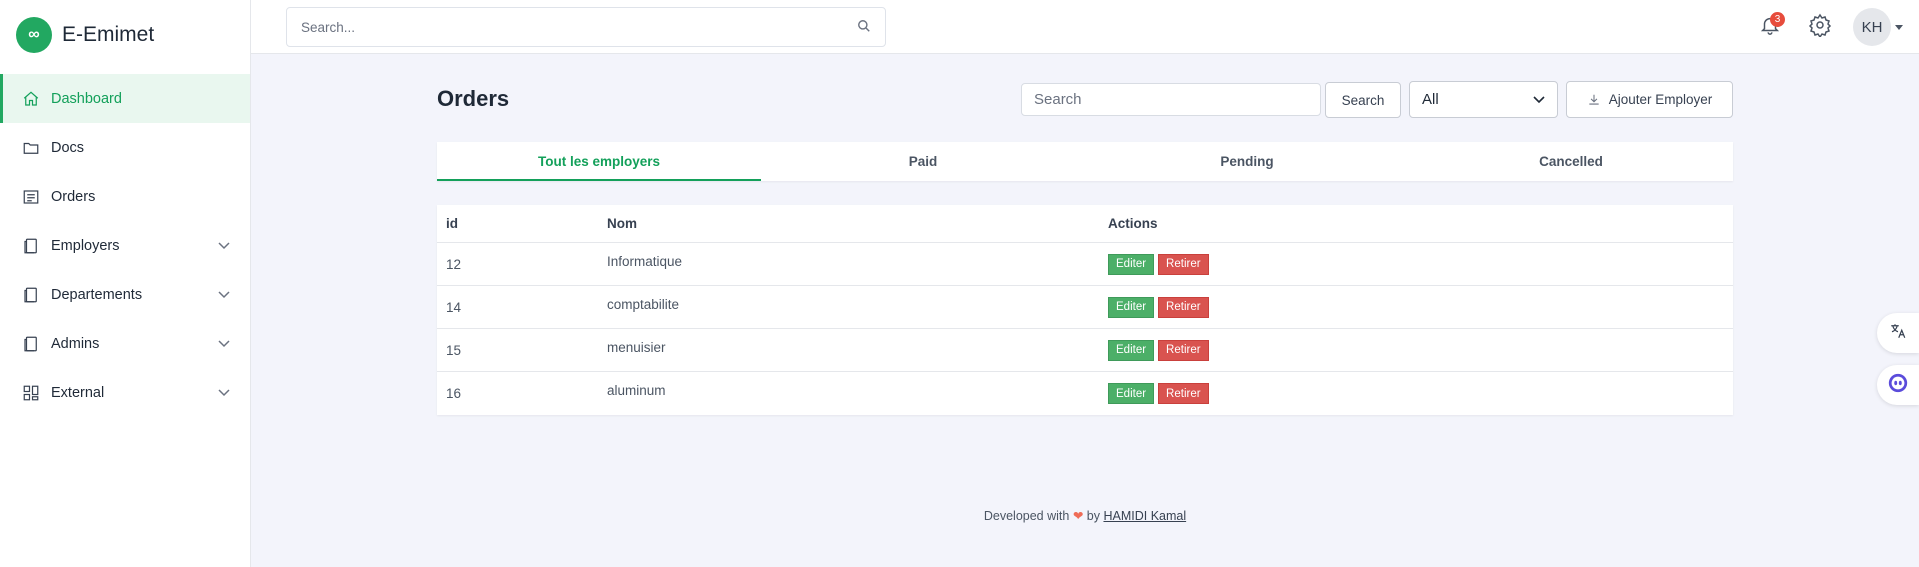 Image resolution: width=1919 pixels, height=567 pixels. Describe the element at coordinates (78, 392) in the screenshot. I see `sidebar-item-label: External` at that location.